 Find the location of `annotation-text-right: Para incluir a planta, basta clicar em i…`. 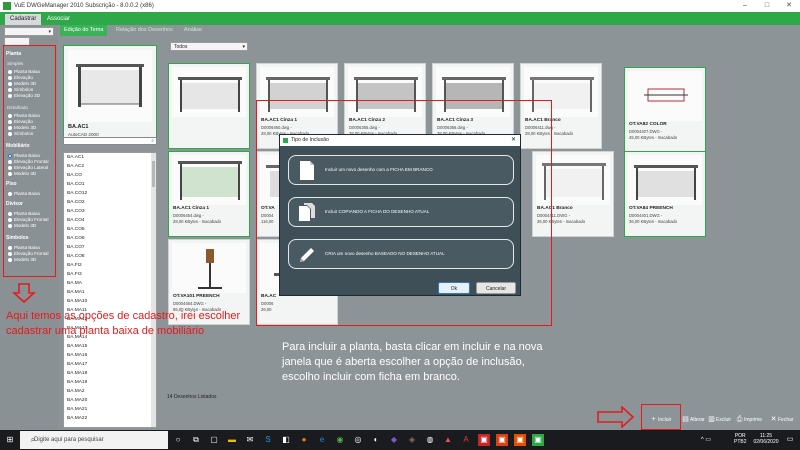

annotation-text-right: Para incluir a planta, basta clicar em i… is located at coordinates (412, 362).